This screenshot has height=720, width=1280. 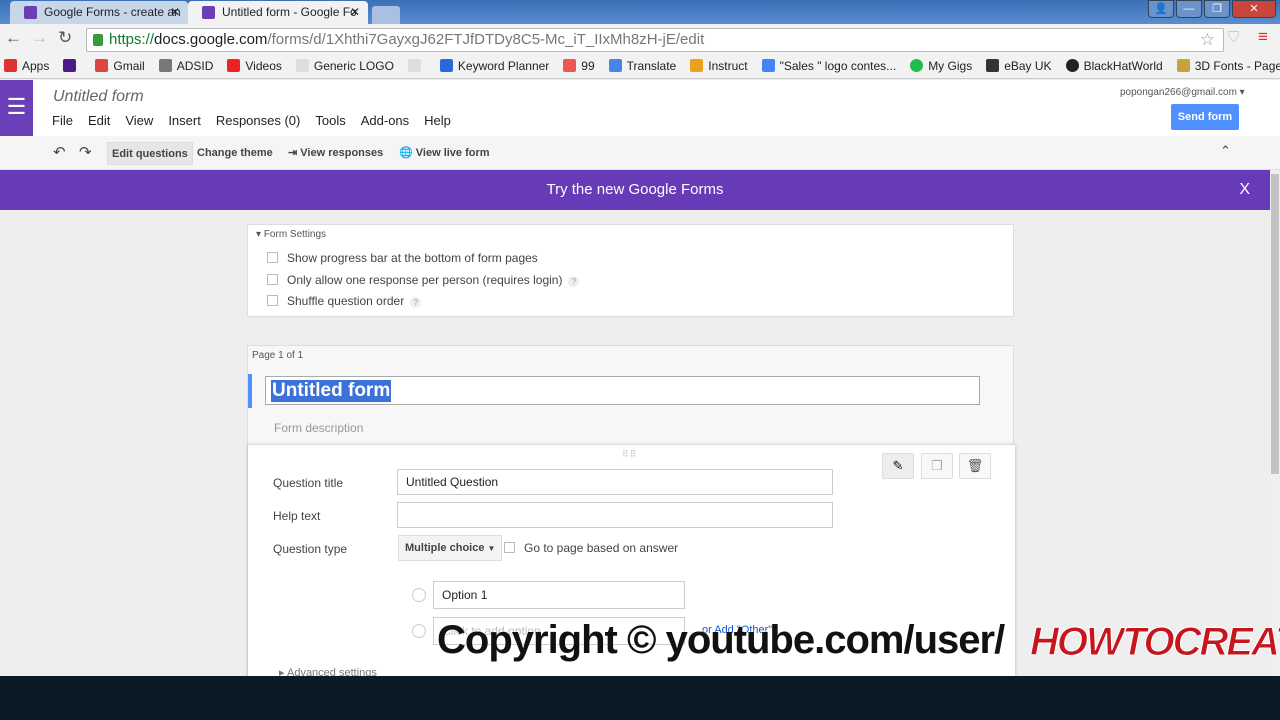 I want to click on bookmark: Keyword Planner, so click(x=494, y=66).